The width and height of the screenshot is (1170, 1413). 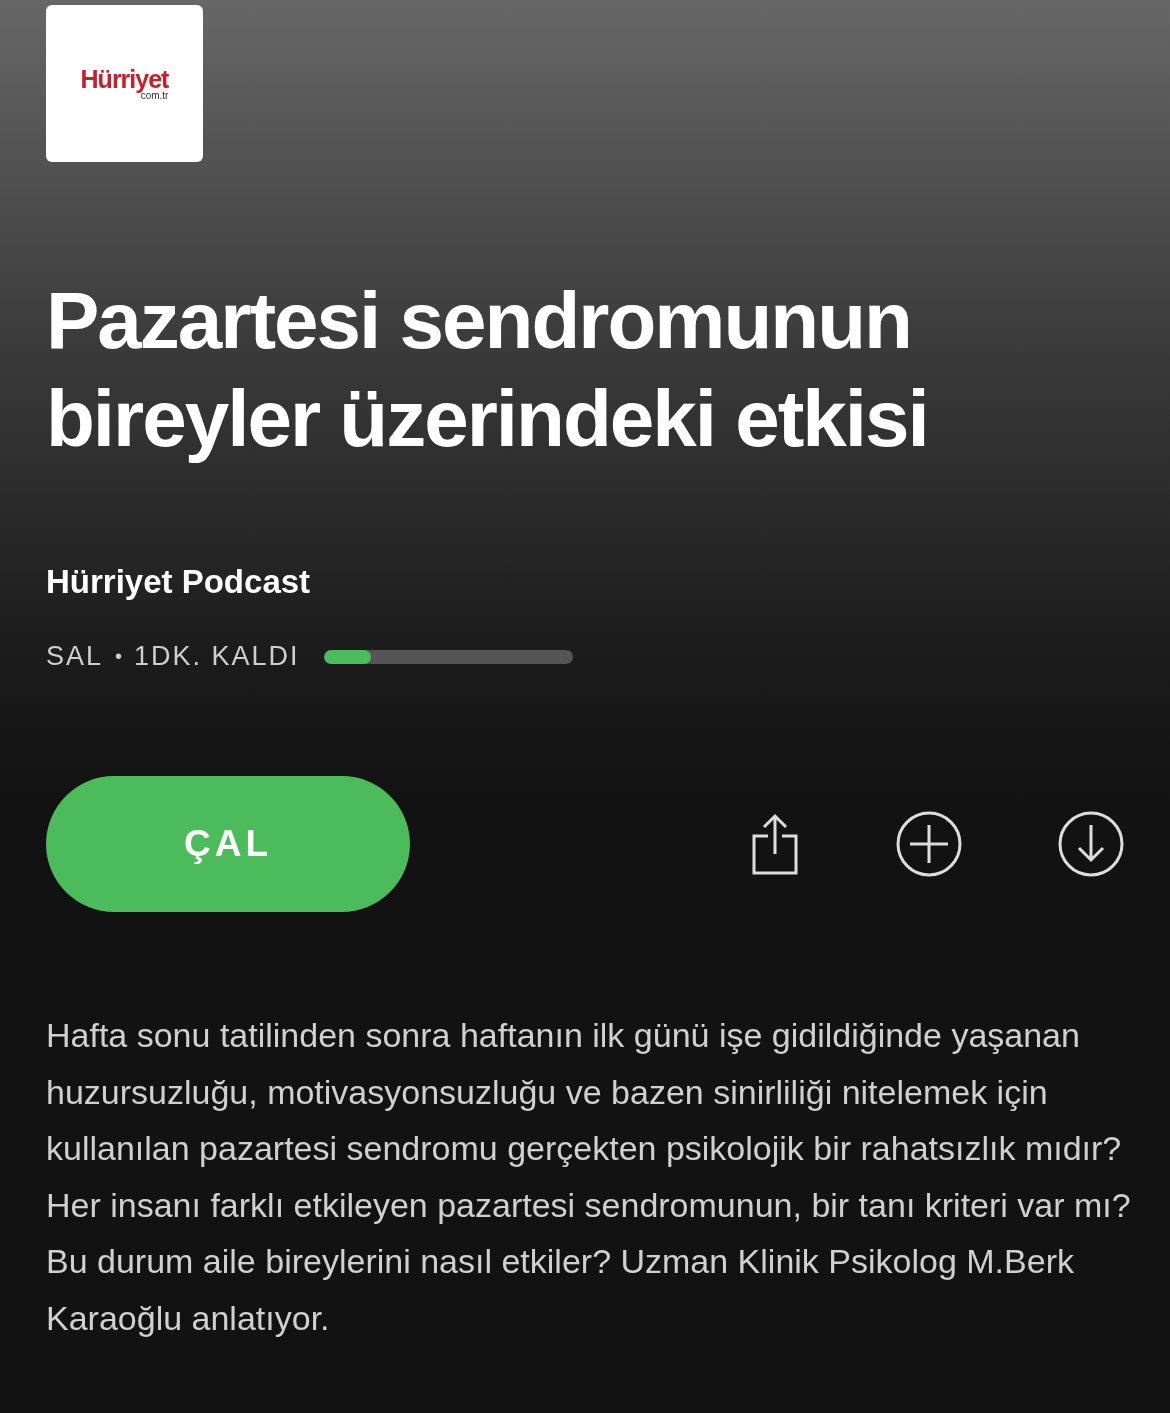 What do you see at coordinates (585, 582) in the screenshot?
I see `show-name: Hürriyet Podcast` at bounding box center [585, 582].